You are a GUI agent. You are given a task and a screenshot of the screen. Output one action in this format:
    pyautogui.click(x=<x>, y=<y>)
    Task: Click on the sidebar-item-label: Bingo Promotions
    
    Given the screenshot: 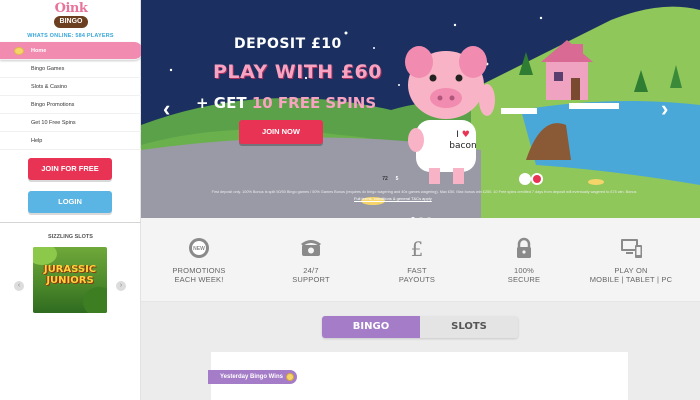 What is the action you would take?
    pyautogui.click(x=53, y=105)
    